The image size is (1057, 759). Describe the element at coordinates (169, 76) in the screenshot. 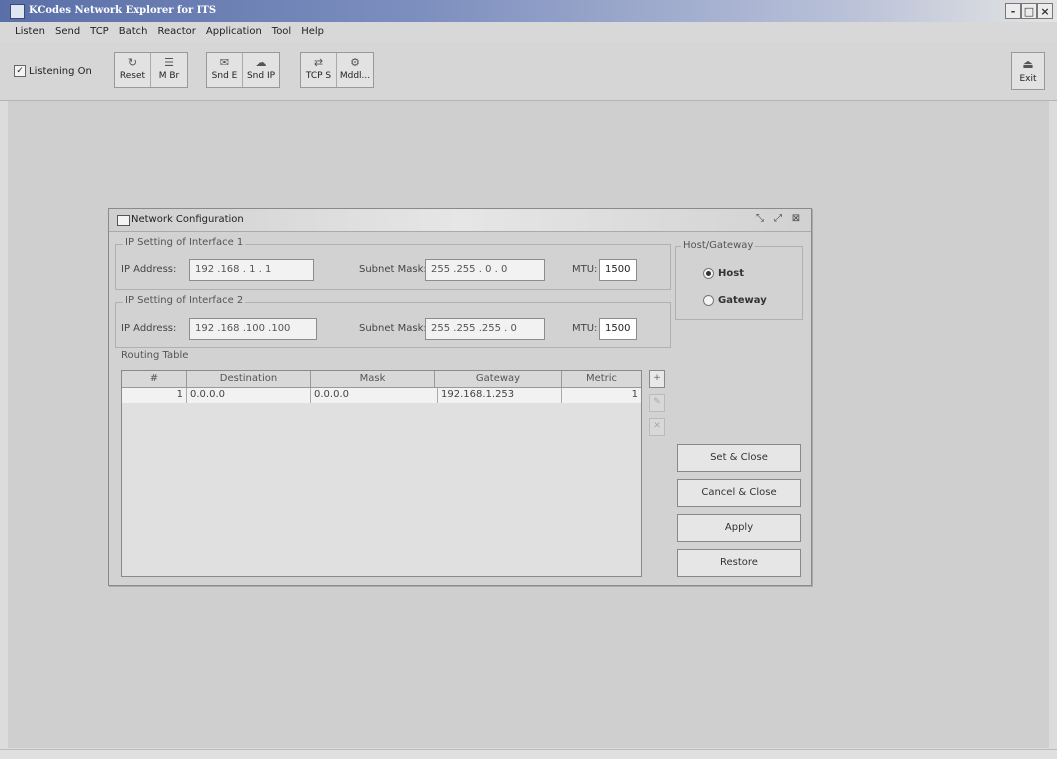

I see `message-browser-label: M Br` at that location.